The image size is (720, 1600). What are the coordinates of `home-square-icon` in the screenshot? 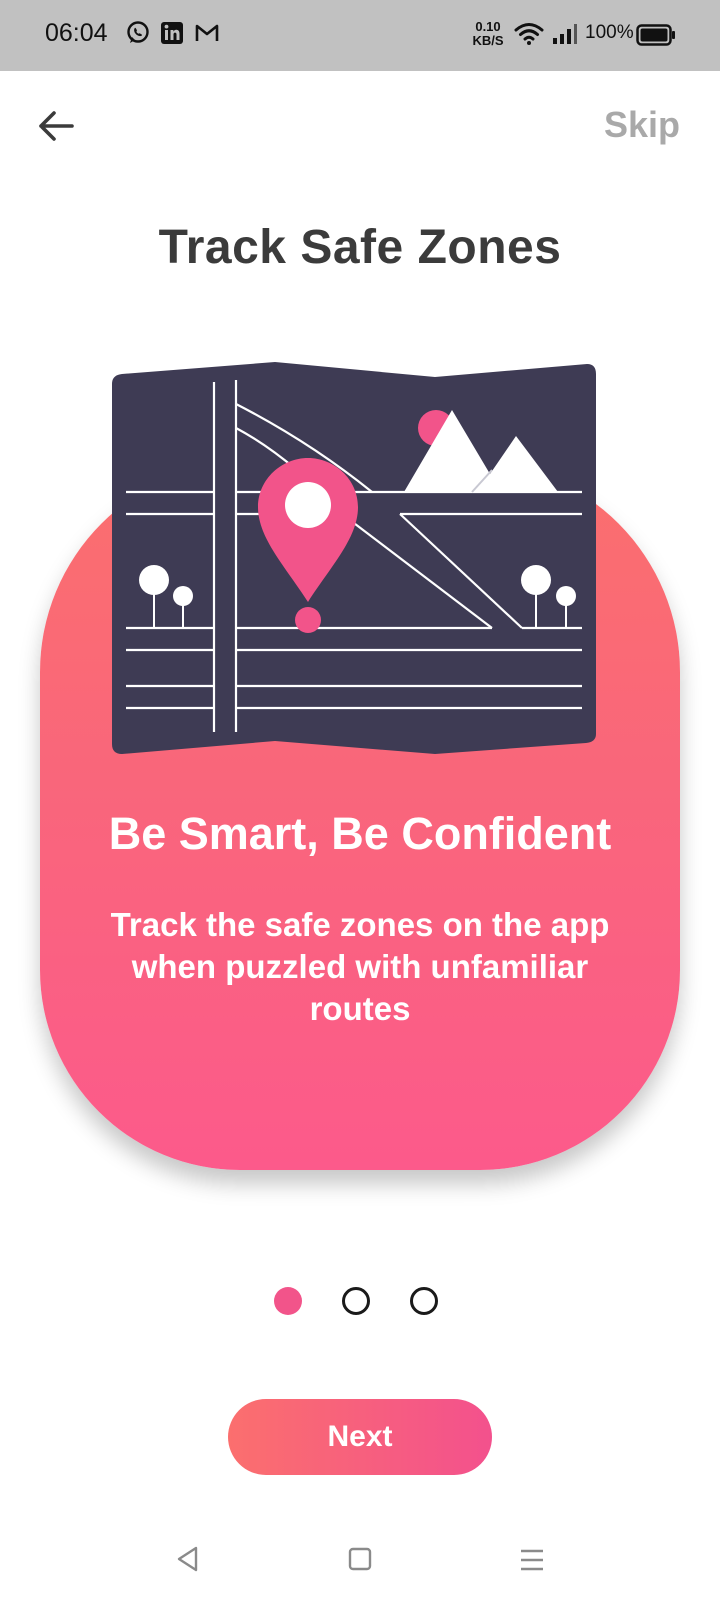 It's located at (360, 1559).